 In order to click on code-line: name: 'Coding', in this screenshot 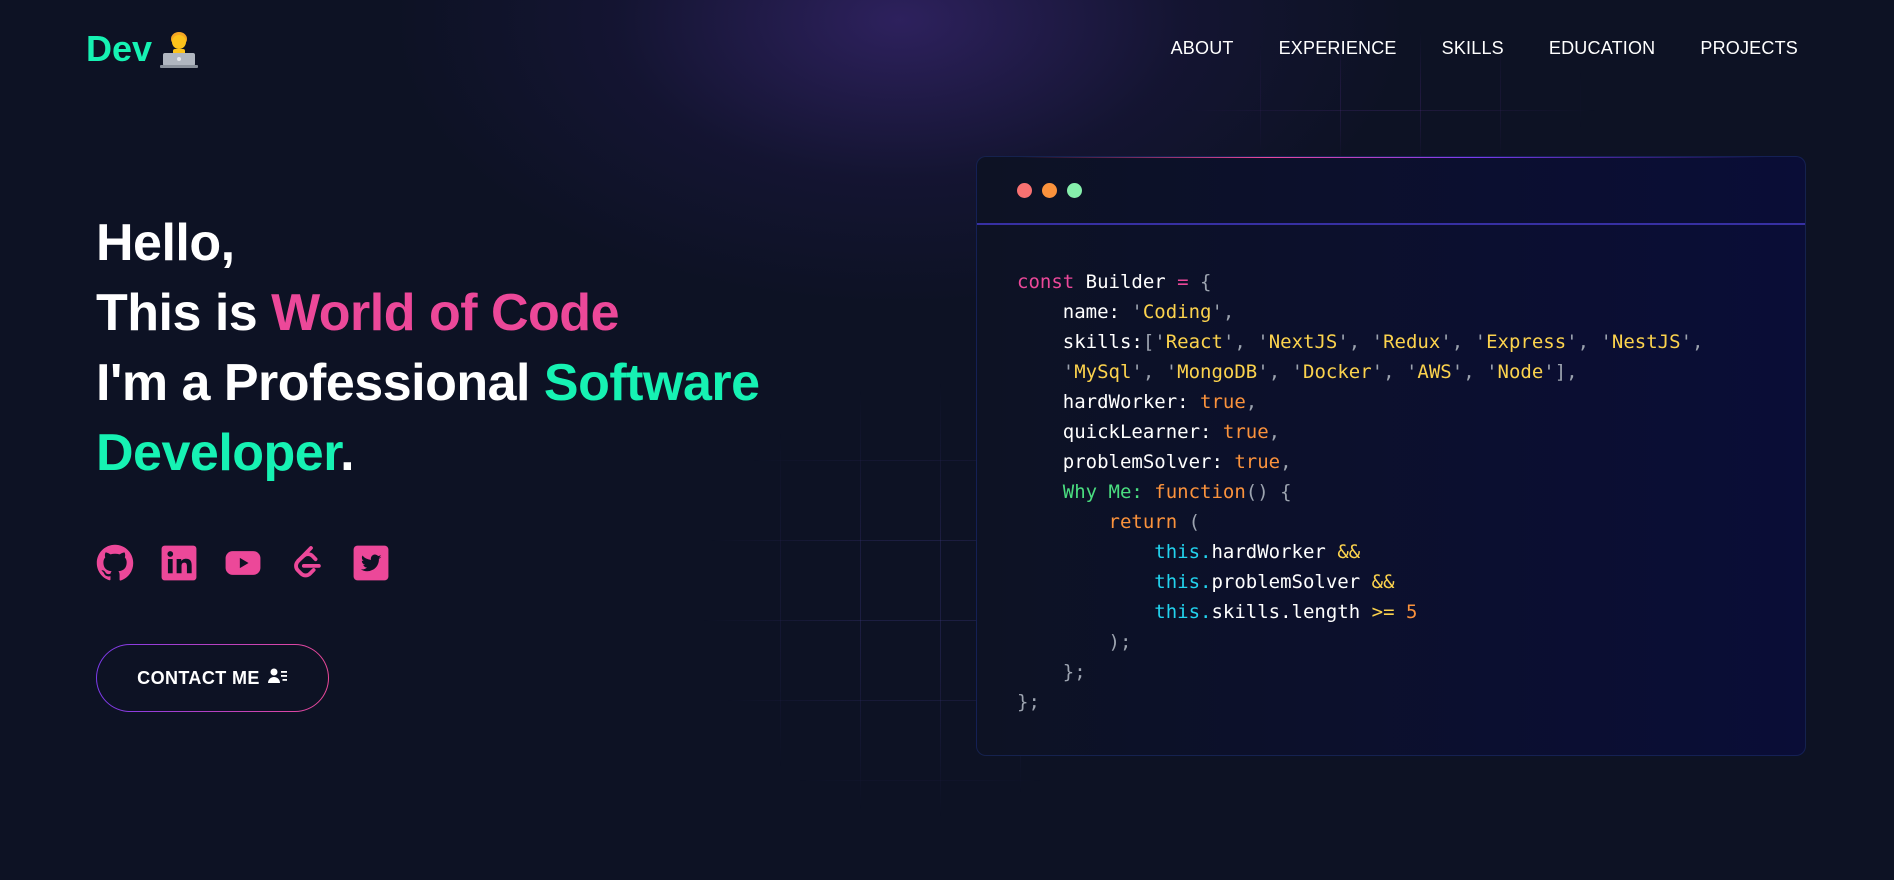, I will do `click(1391, 312)`.